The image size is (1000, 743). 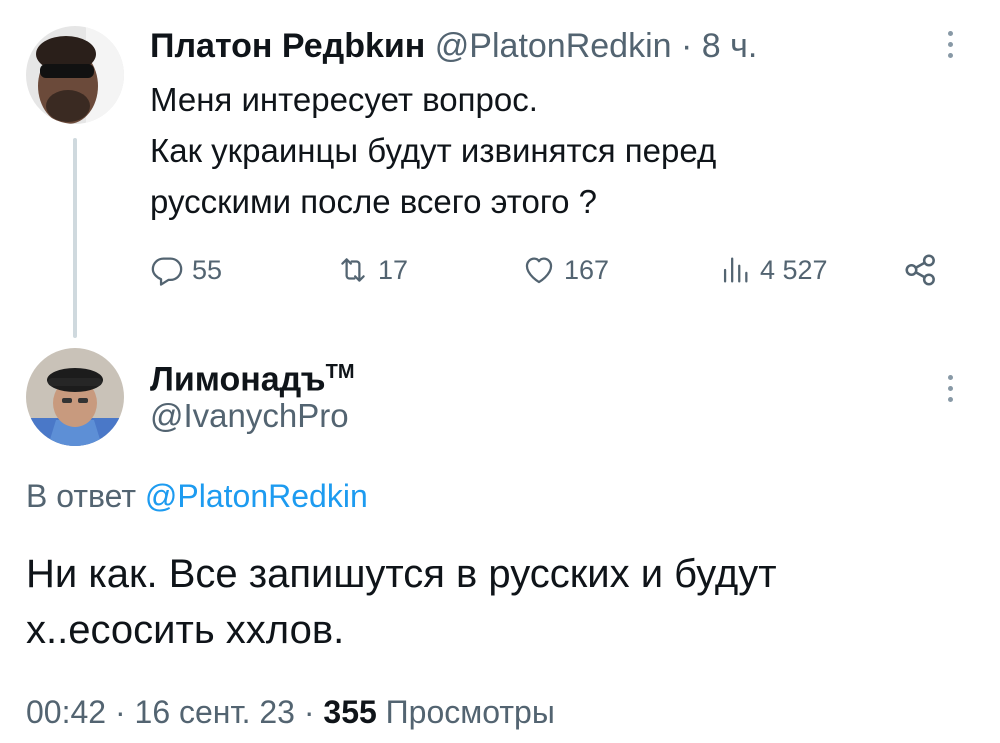 I want to click on retweet-icon, so click(x=353, y=270).